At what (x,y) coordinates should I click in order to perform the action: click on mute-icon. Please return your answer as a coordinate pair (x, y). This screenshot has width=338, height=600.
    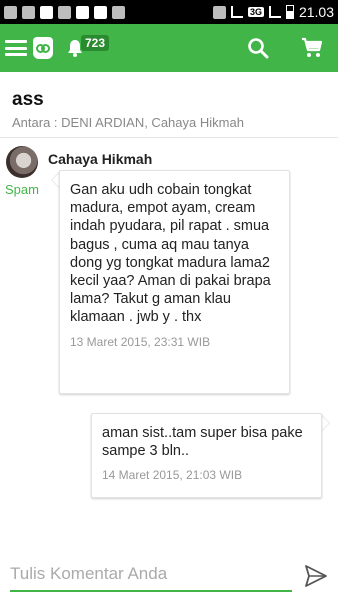
    Looking at the image, I should click on (219, 12).